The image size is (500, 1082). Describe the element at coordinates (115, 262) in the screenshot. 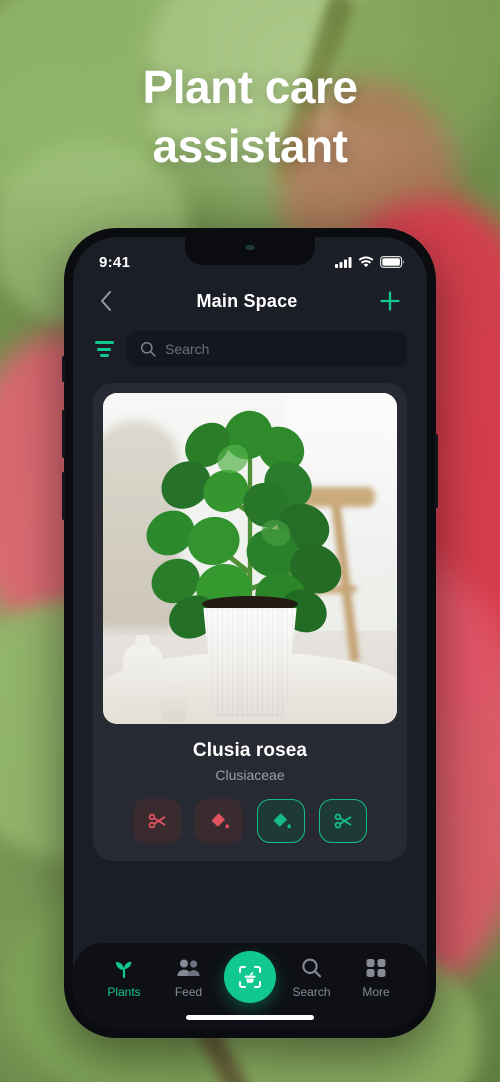

I see `status-bar-time: 9:41` at that location.